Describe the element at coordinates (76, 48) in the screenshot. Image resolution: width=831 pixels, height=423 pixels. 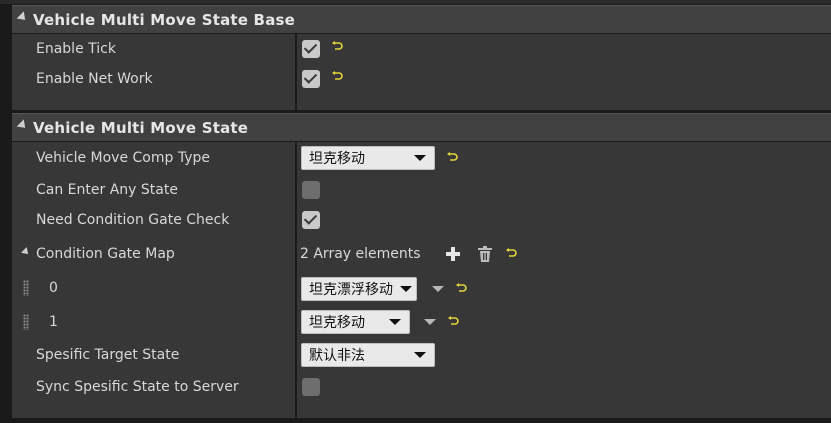
I see `property-label: Enable Tick` at that location.